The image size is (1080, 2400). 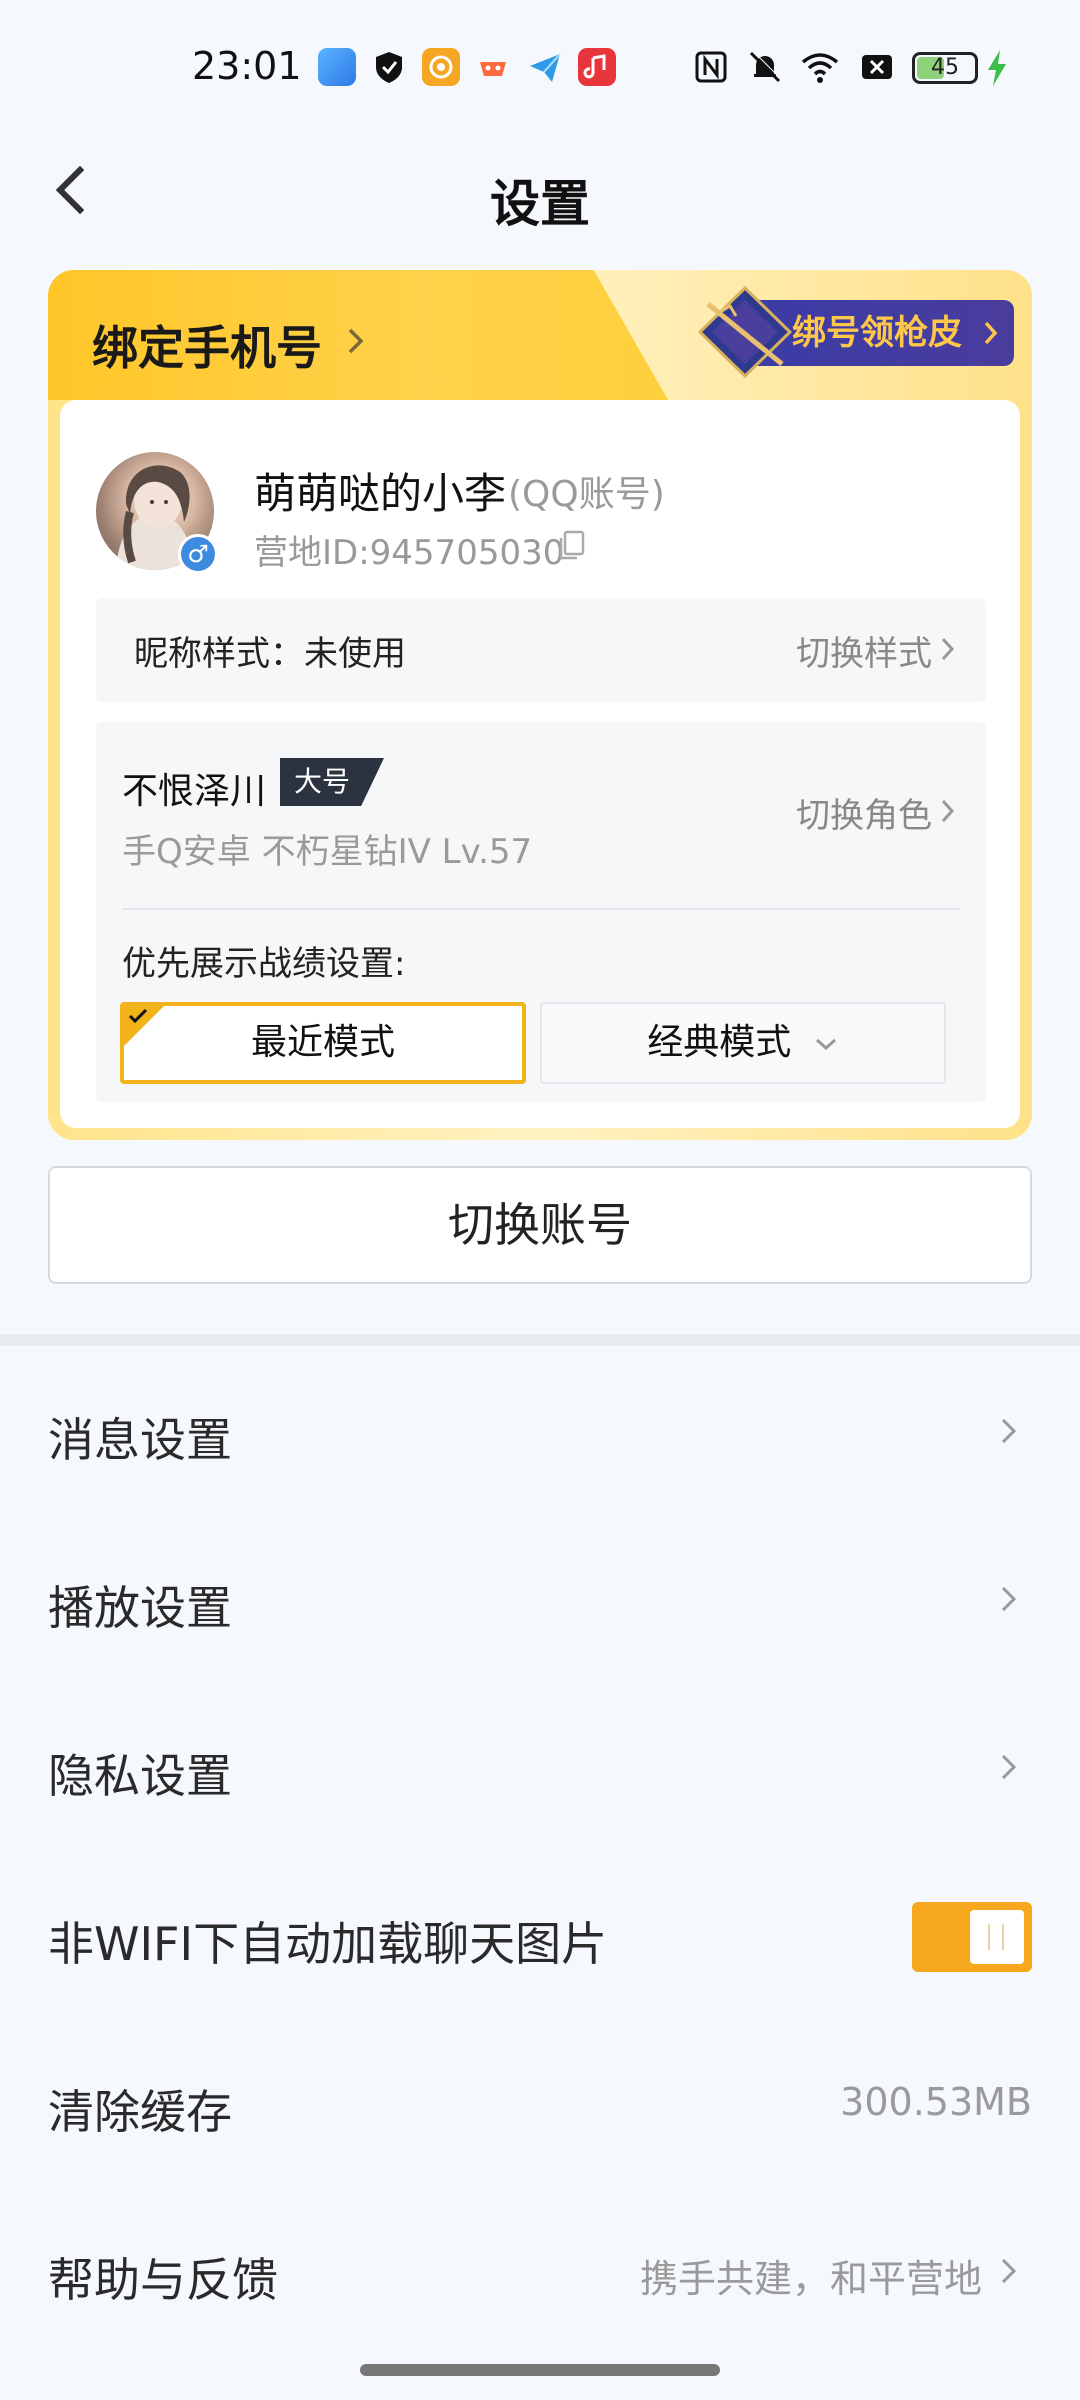 What do you see at coordinates (864, 812) in the screenshot?
I see `switch-role-link: 切换角色` at bounding box center [864, 812].